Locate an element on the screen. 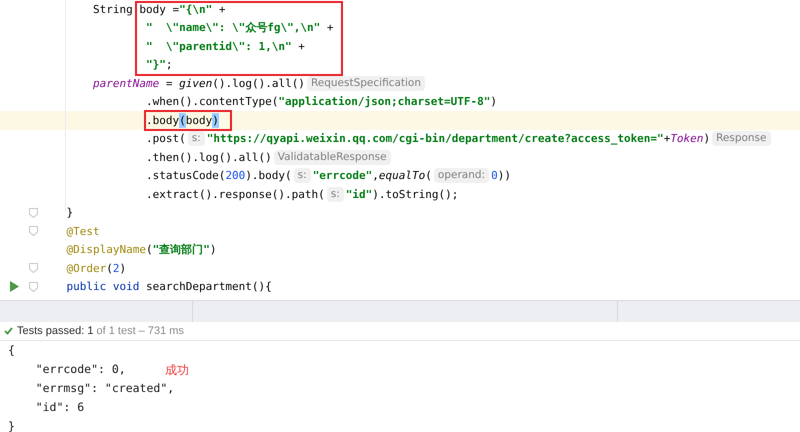 The height and width of the screenshot is (432, 800). inlay-hint: operand: is located at coordinates (462, 176).